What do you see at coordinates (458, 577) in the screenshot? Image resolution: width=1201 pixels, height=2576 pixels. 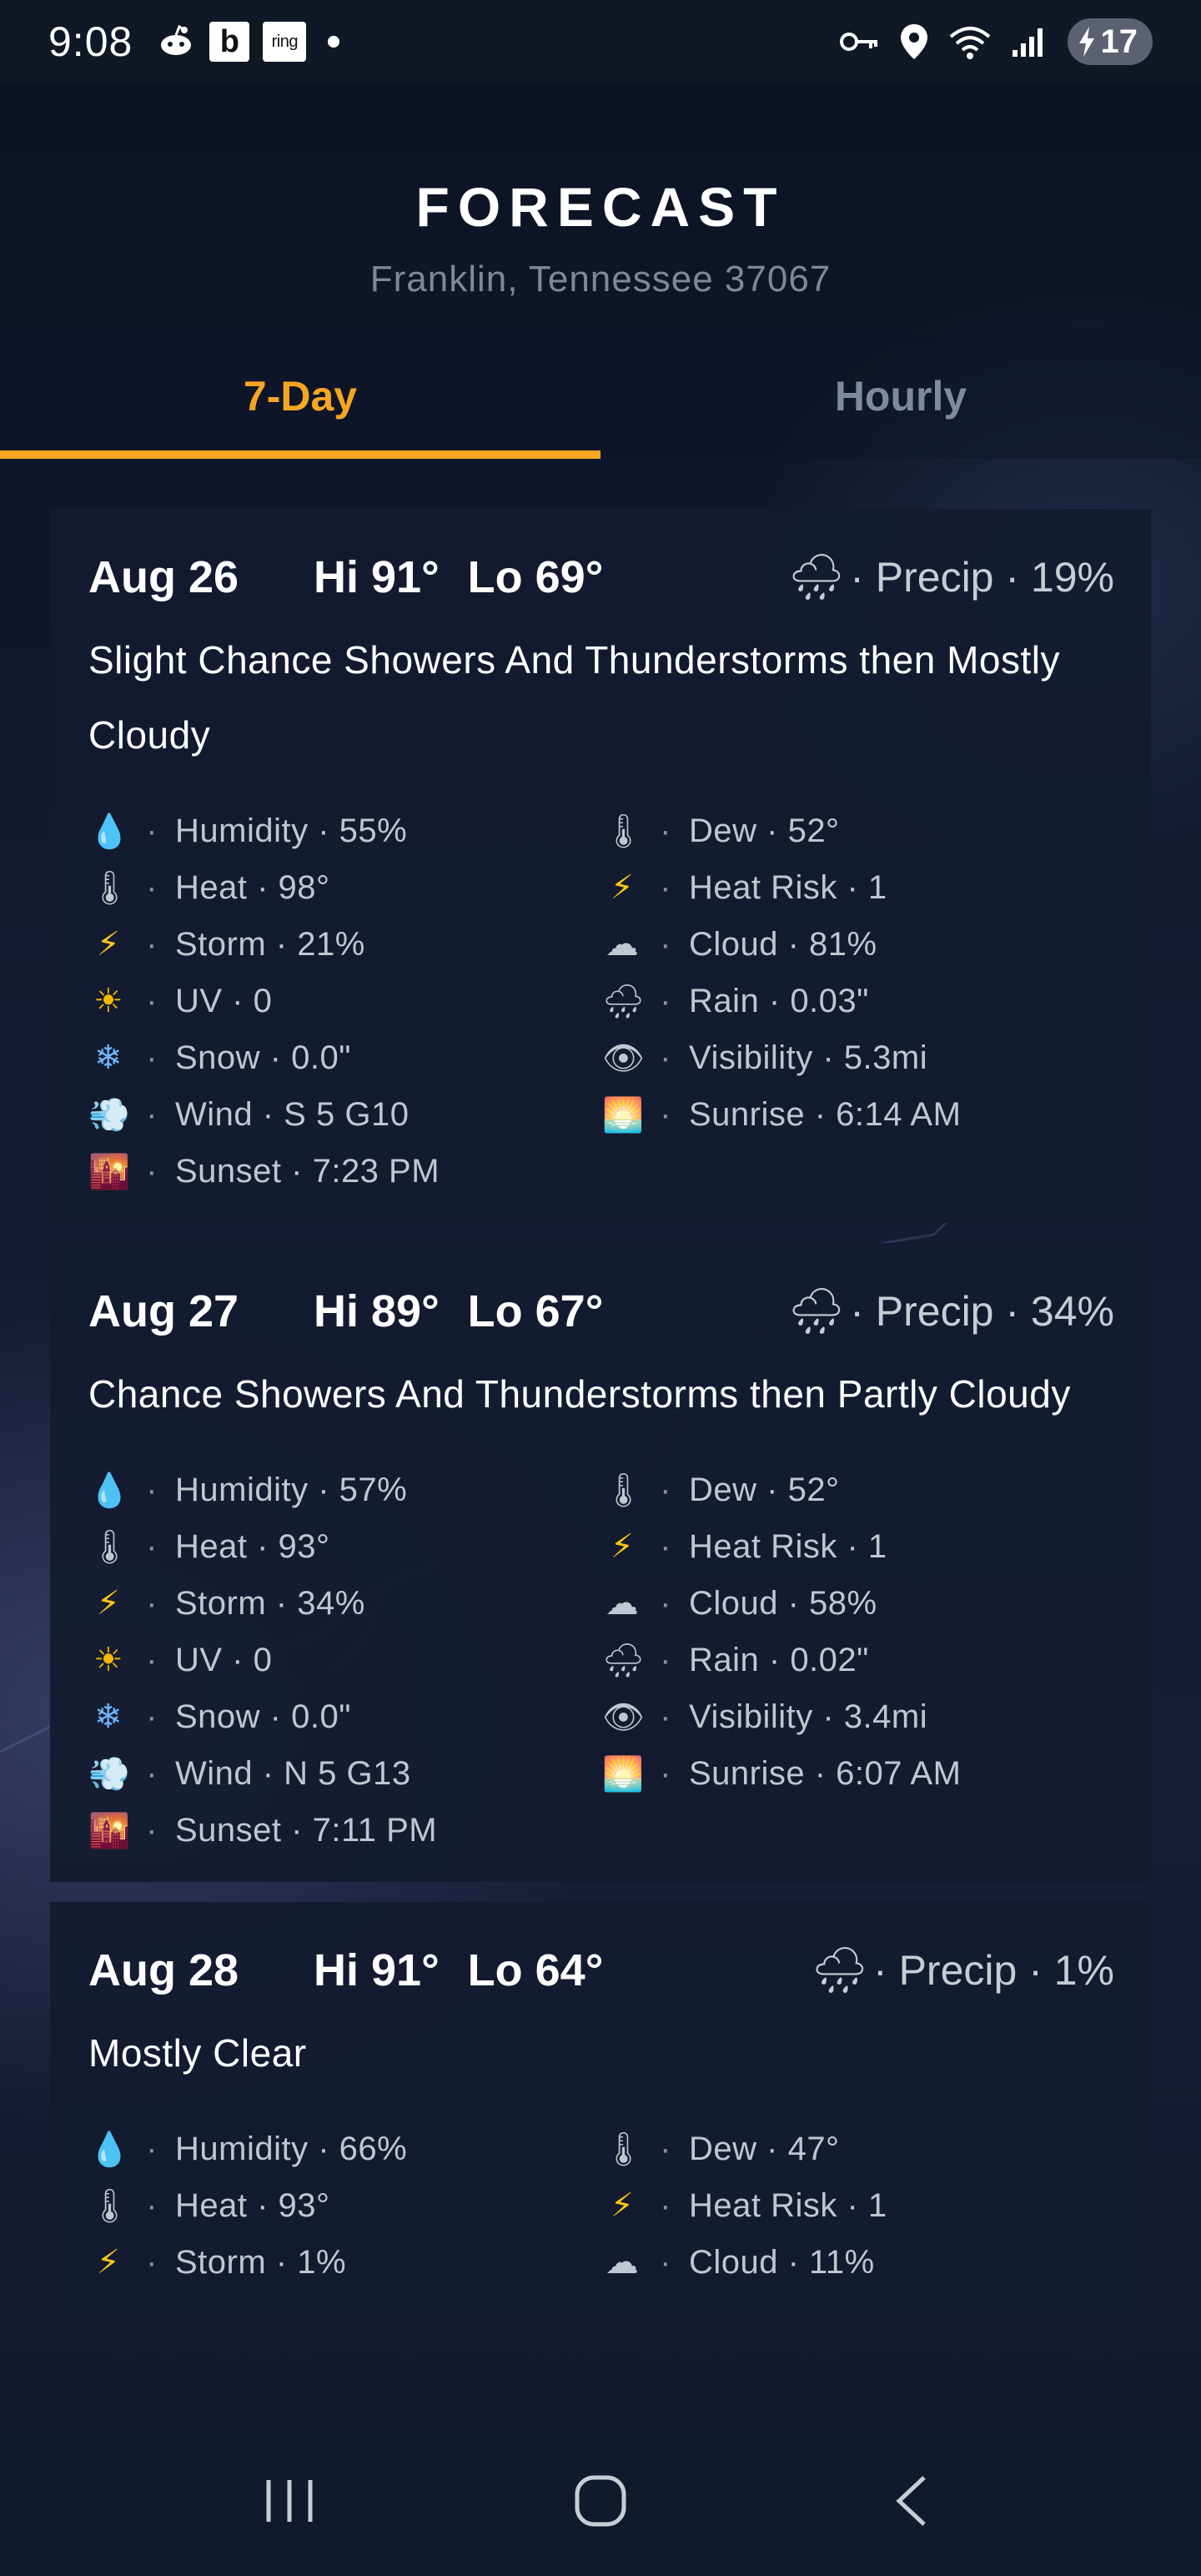 I see `temp-hilo: Hi 91° Lo 69°` at bounding box center [458, 577].